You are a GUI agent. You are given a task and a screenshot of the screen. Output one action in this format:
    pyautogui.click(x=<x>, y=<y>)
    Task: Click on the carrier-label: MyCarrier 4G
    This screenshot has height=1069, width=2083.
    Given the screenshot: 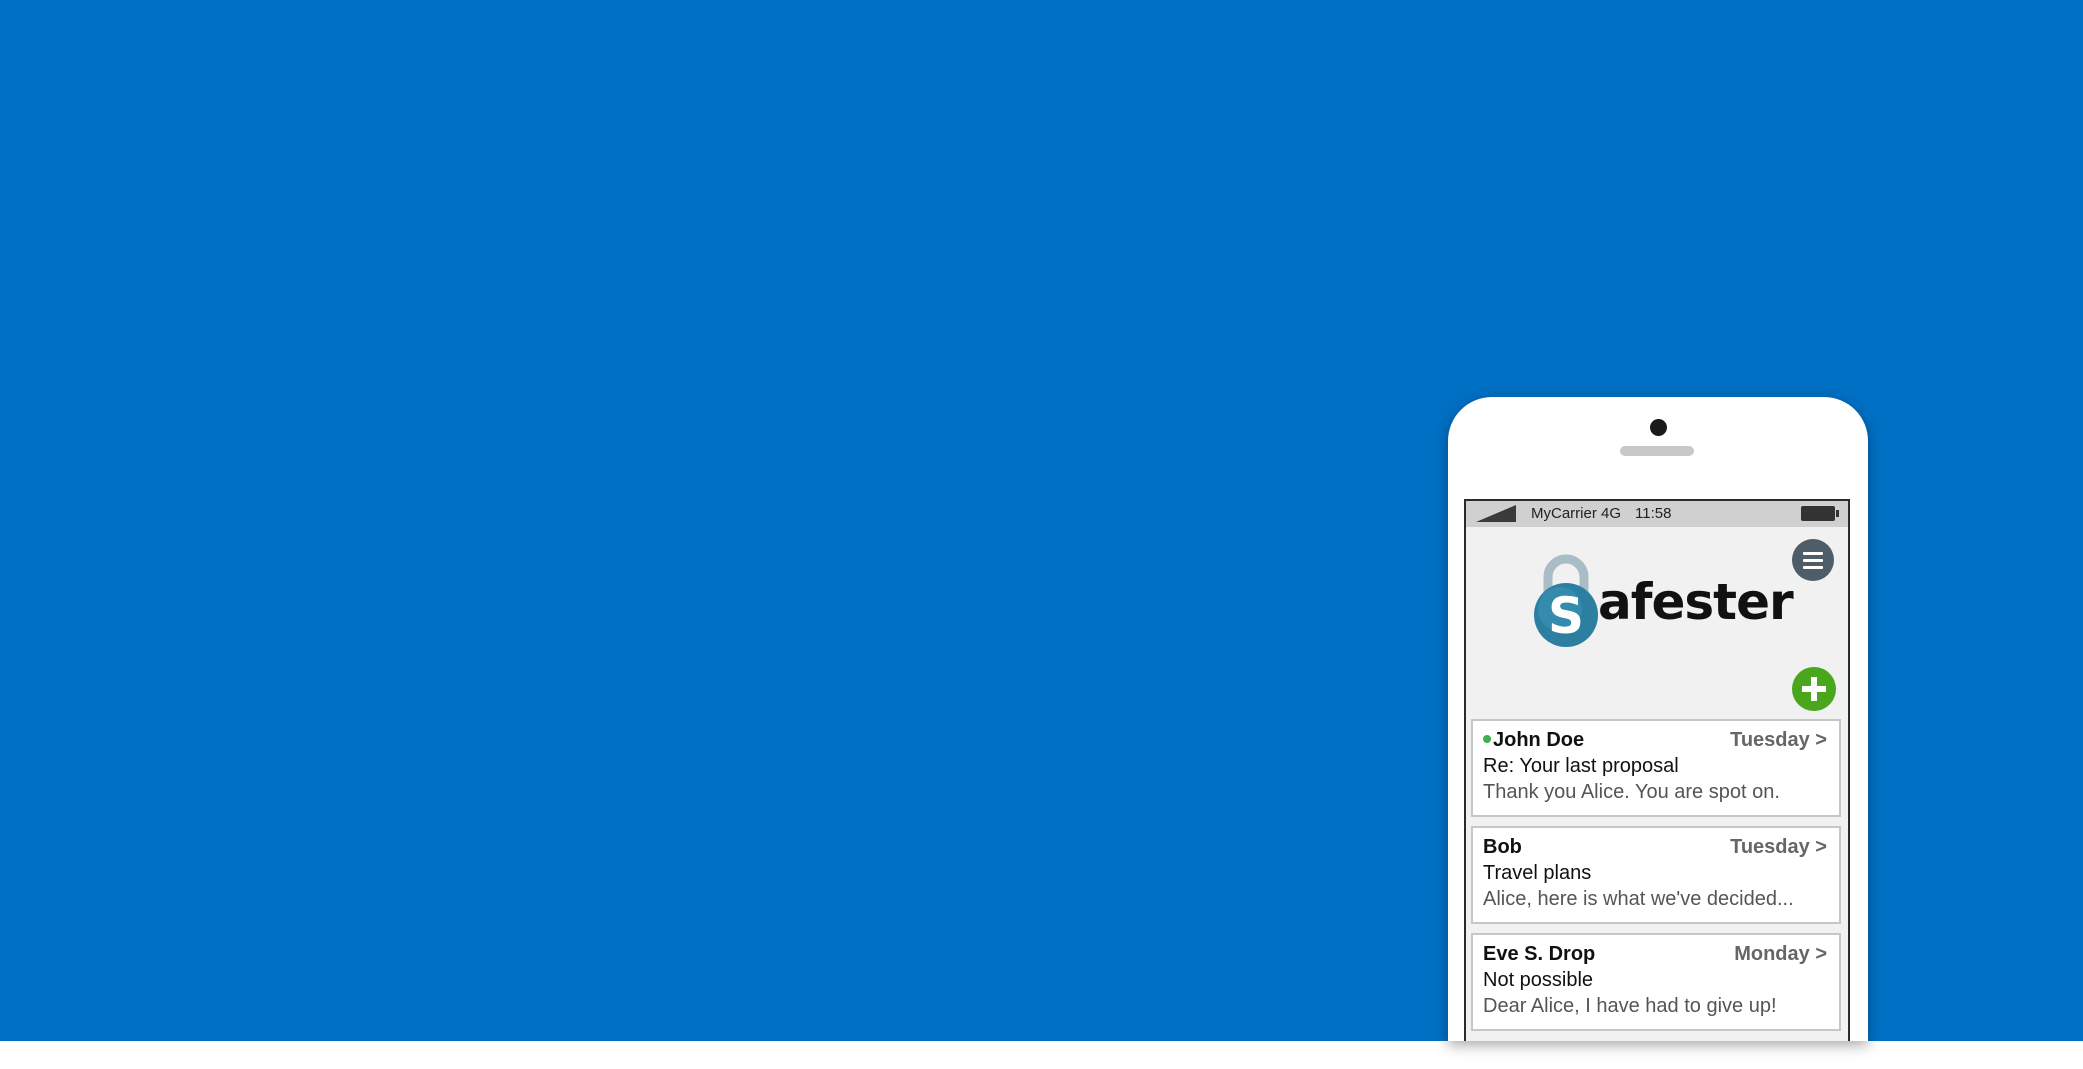 What is the action you would take?
    pyautogui.click(x=1576, y=513)
    